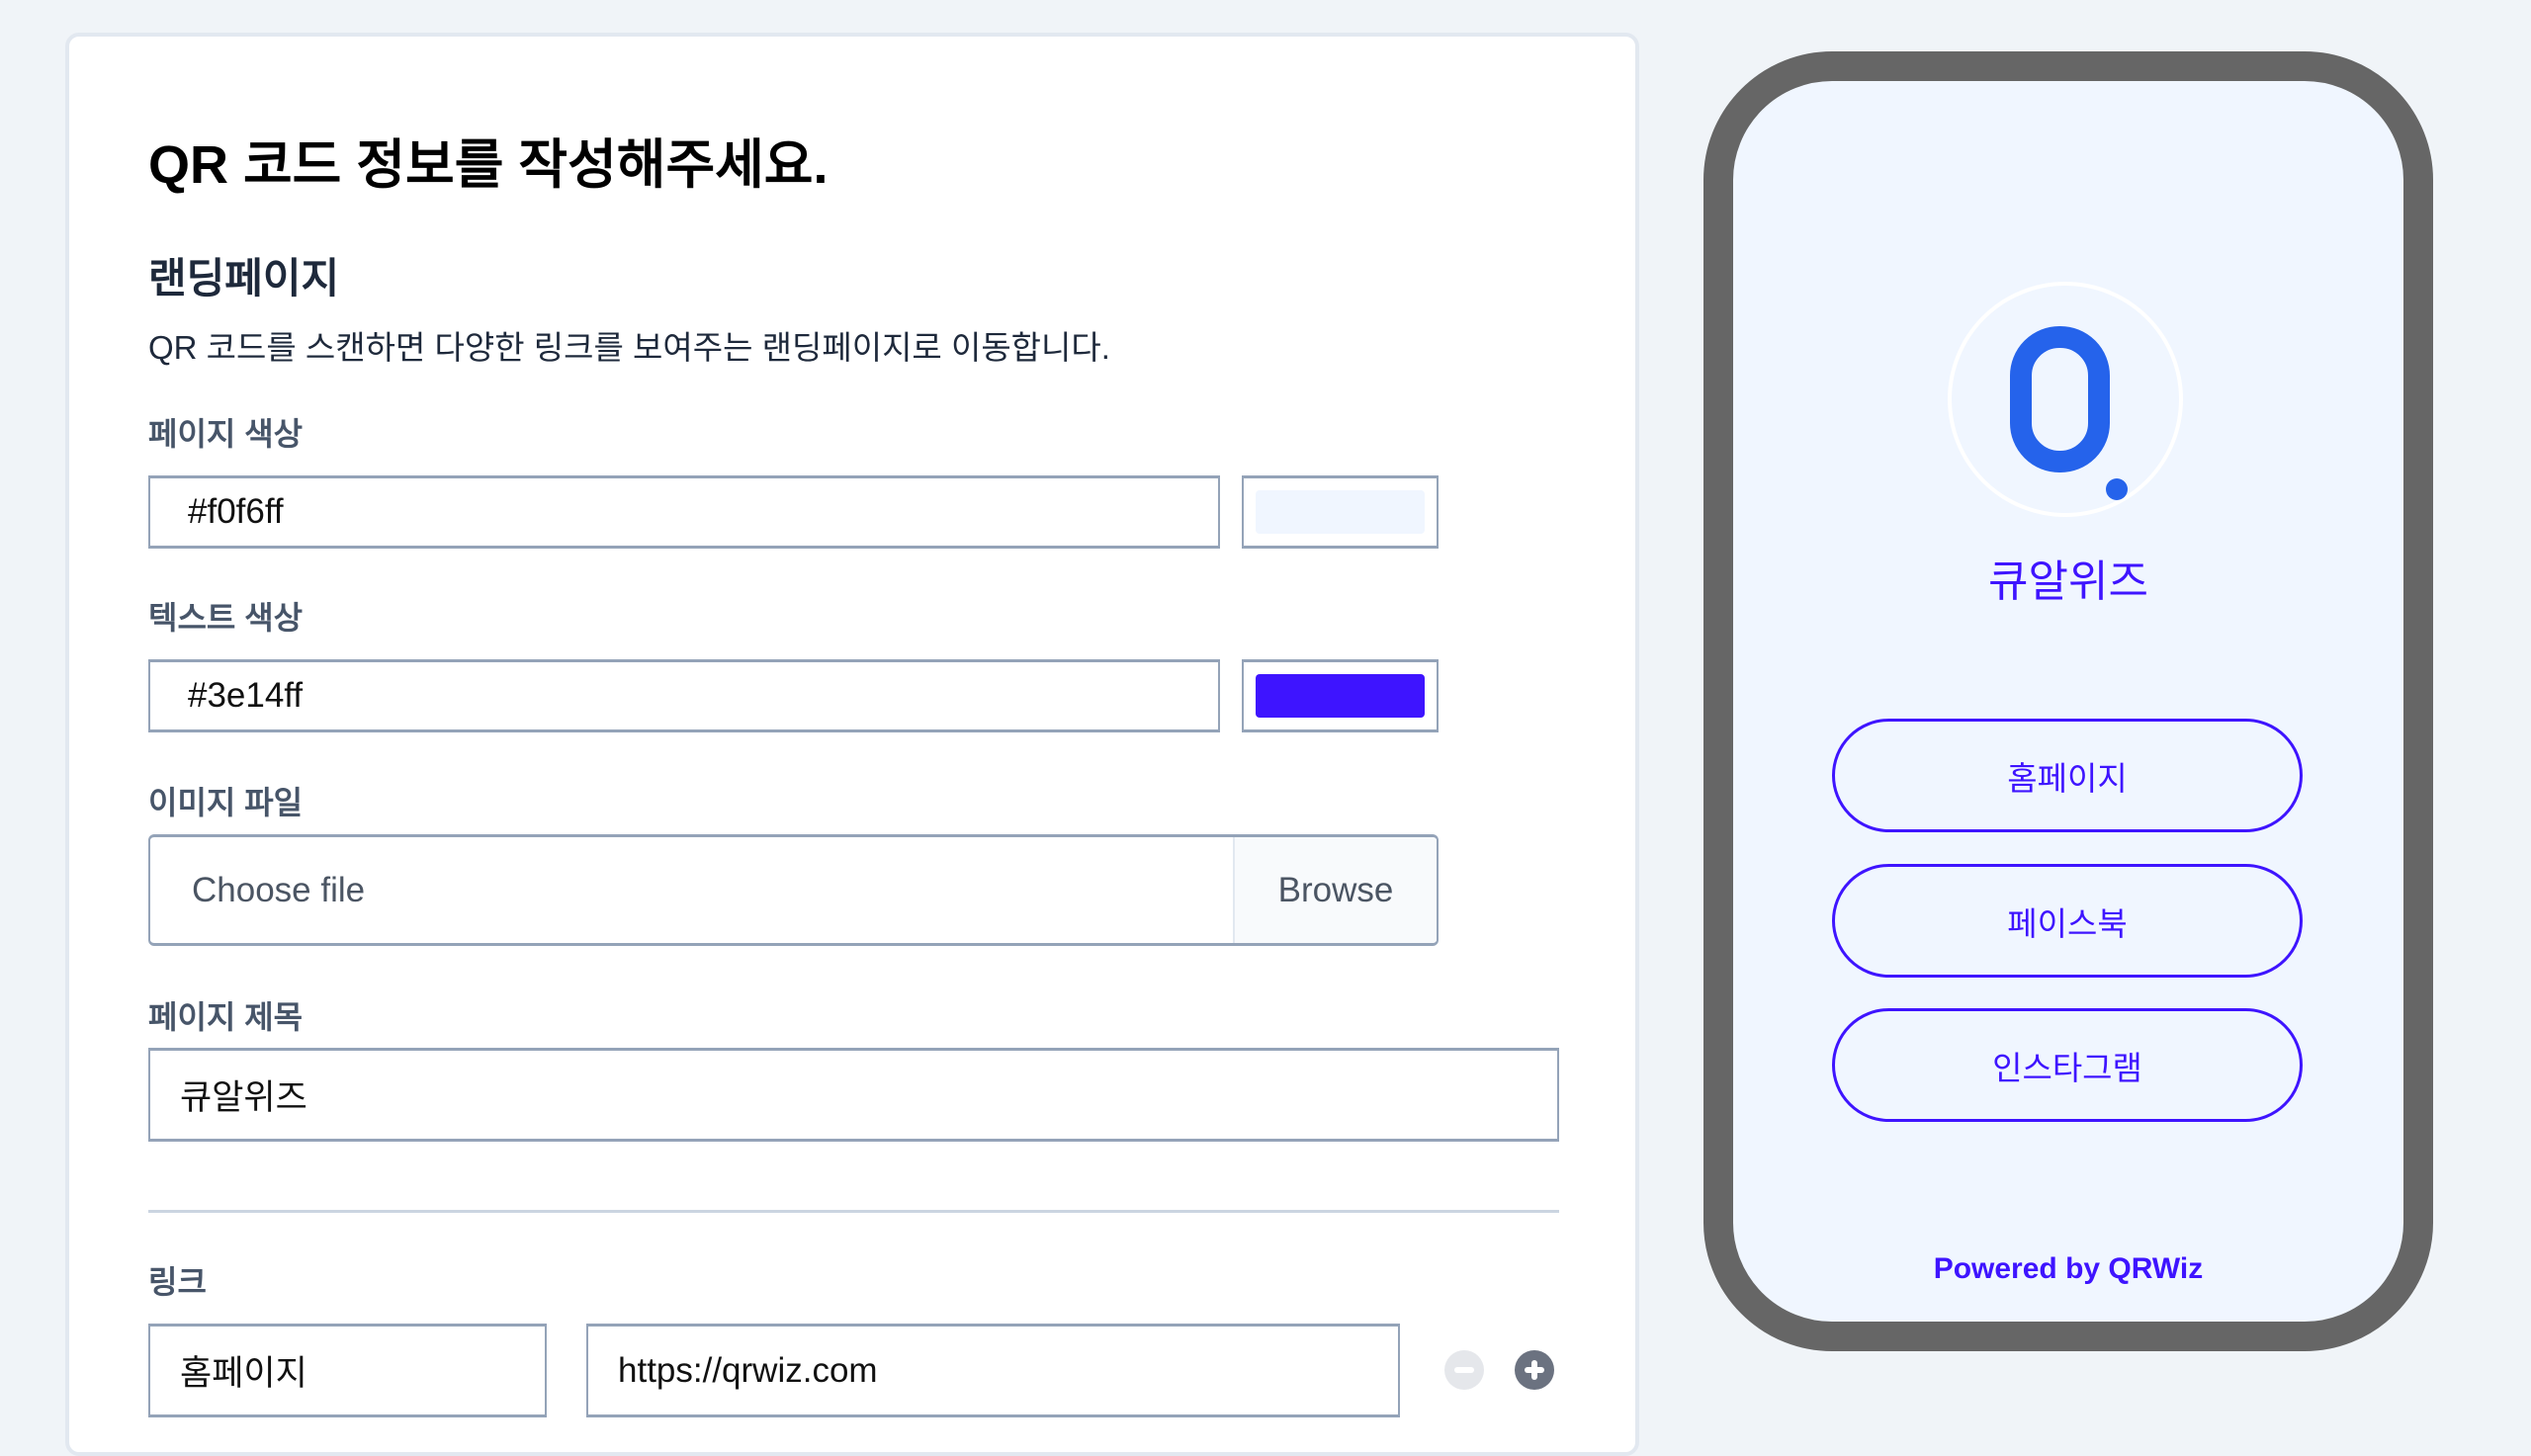  I want to click on text-color-label: 텍스트 색상, so click(226, 618).